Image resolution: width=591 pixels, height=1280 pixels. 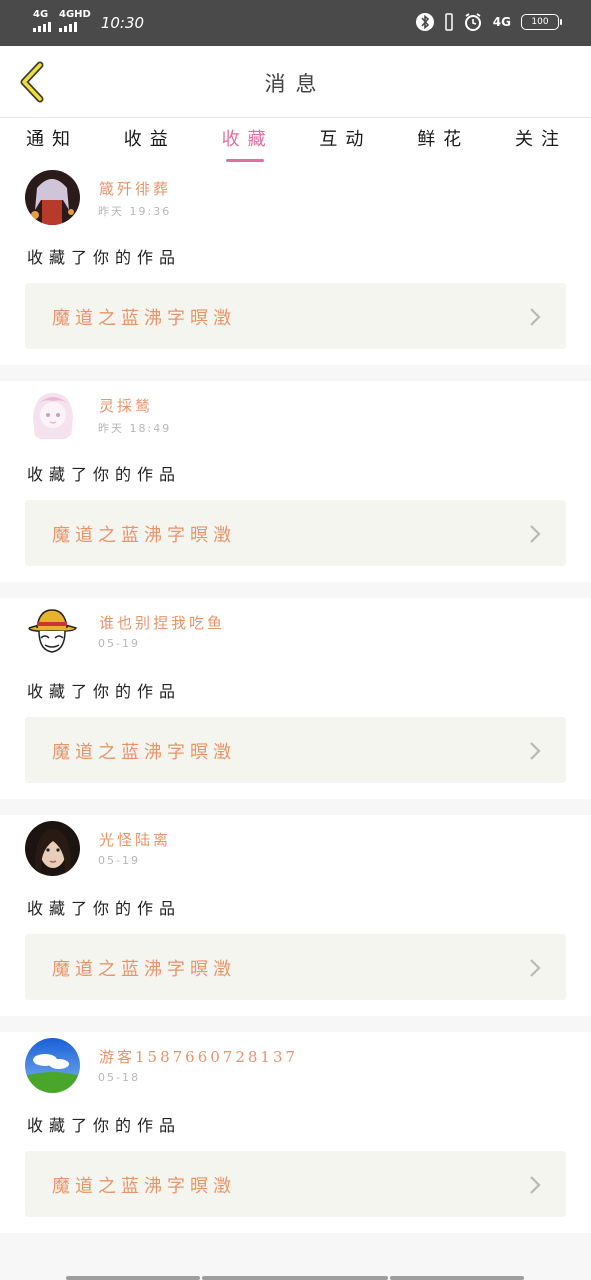 What do you see at coordinates (295, 1278) in the screenshot?
I see `scroll-indicator` at bounding box center [295, 1278].